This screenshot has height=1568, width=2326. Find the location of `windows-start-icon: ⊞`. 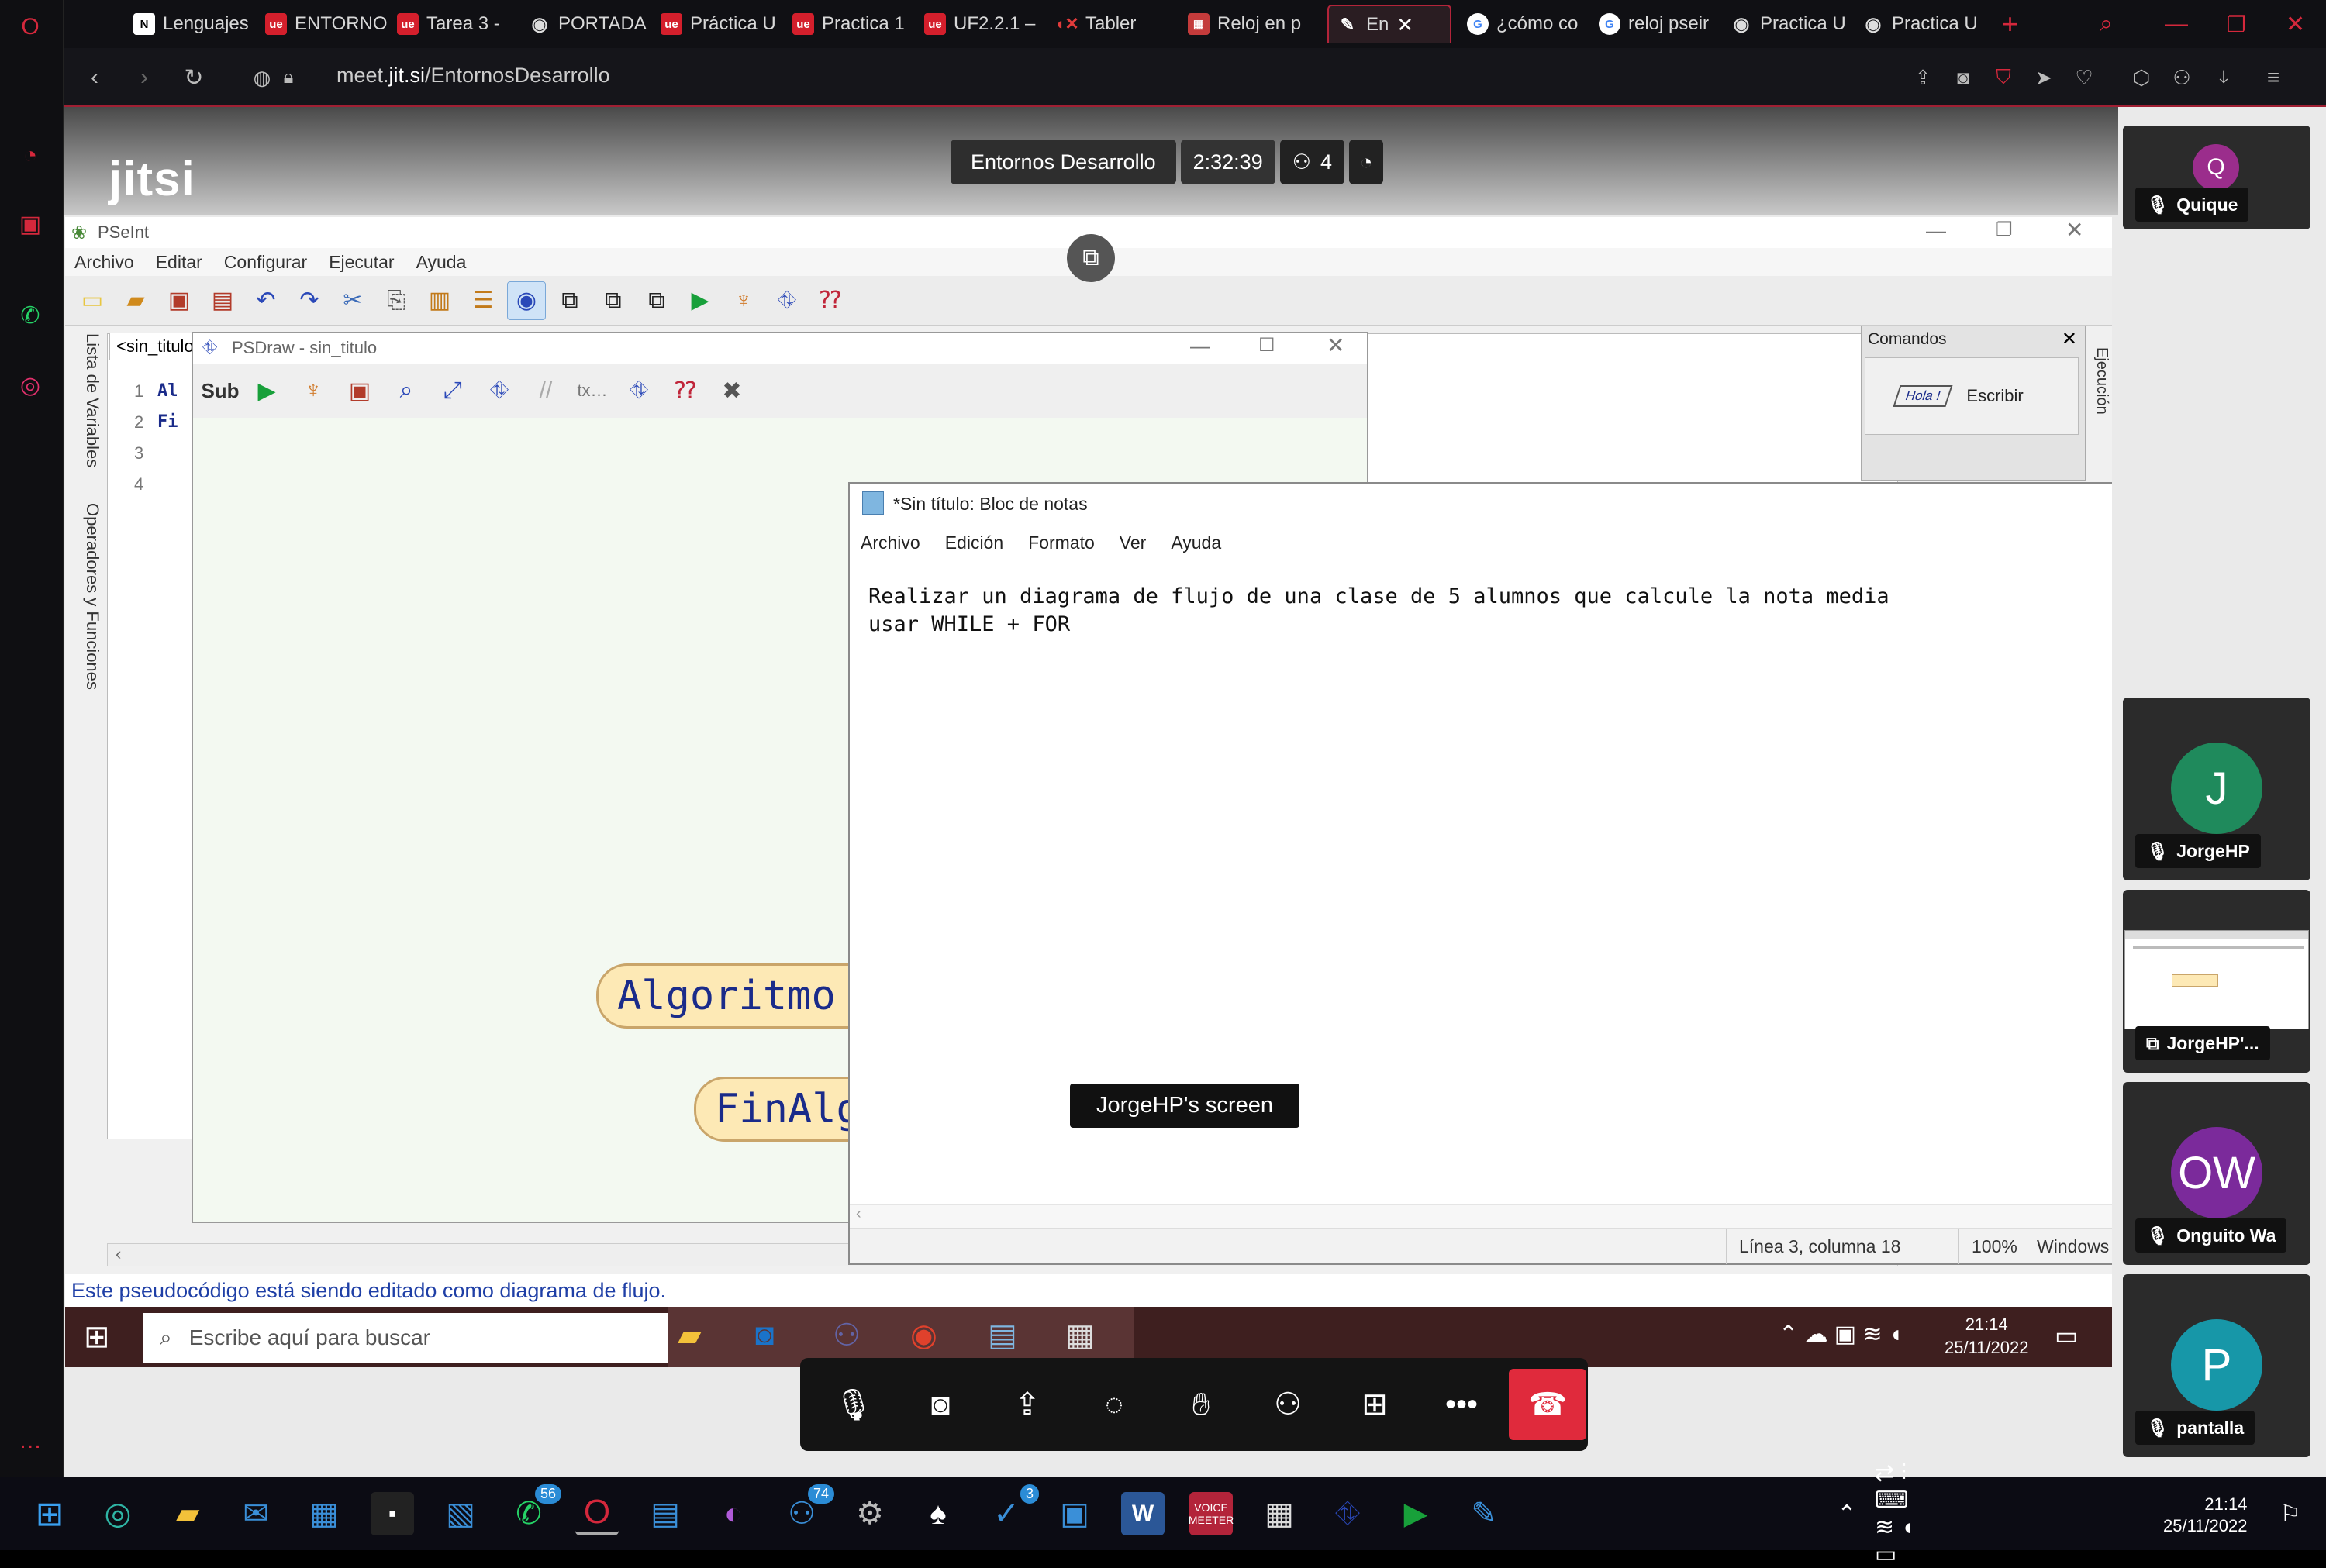

windows-start-icon: ⊞ is located at coordinates (97, 1337).